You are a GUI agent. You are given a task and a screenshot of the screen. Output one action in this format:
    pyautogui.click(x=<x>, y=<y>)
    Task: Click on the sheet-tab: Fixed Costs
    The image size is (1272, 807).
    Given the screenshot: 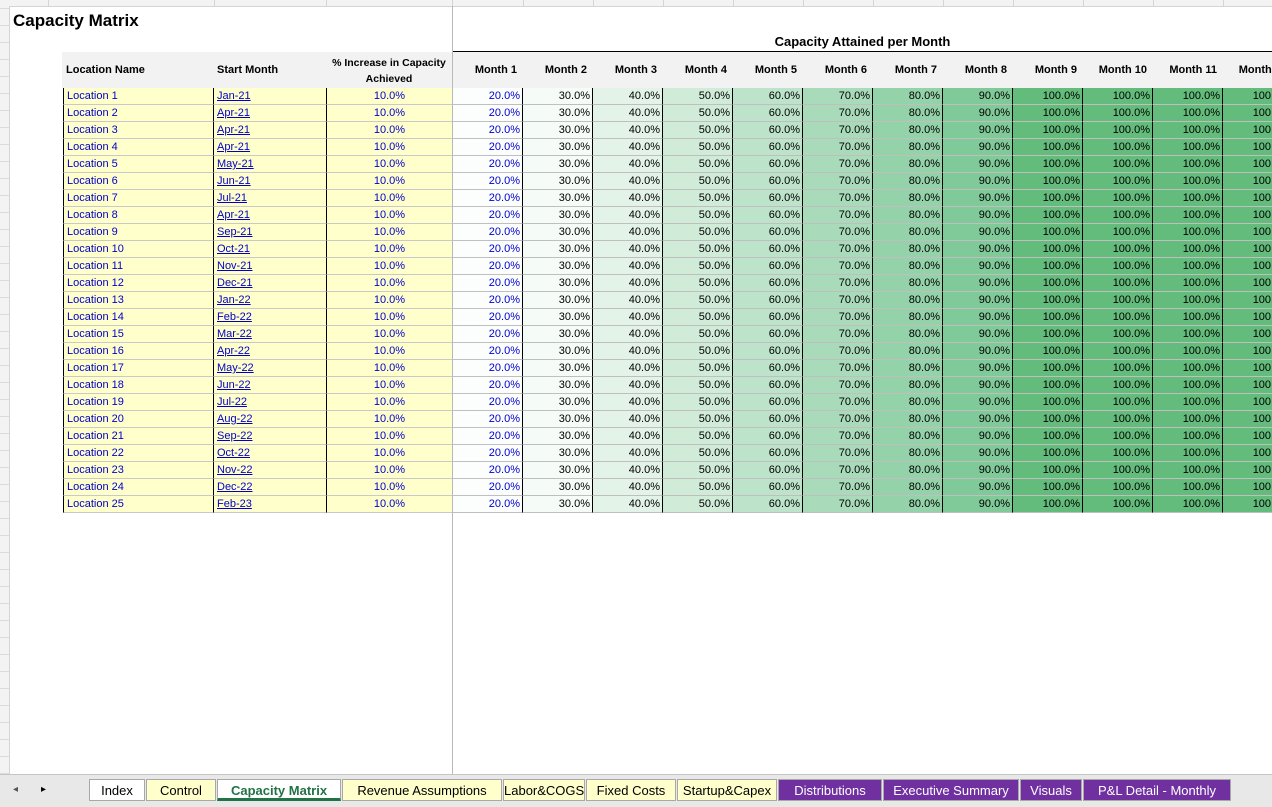 What is the action you would take?
    pyautogui.click(x=631, y=790)
    